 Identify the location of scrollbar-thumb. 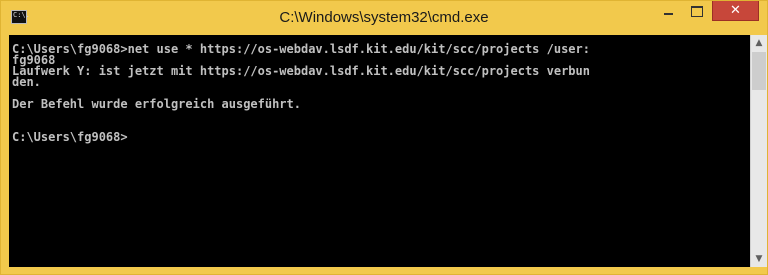
(759, 71).